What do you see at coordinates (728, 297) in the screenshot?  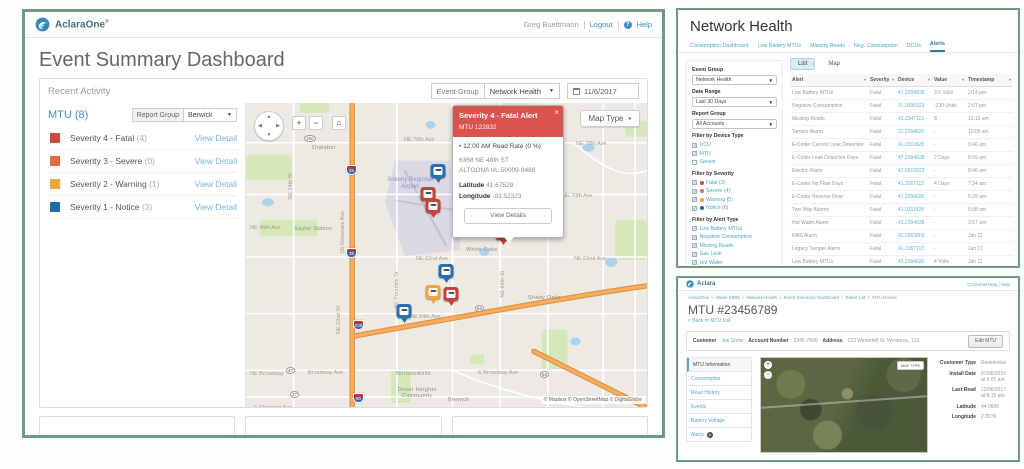 I see `breadcrumb-item: Water MDM` at bounding box center [728, 297].